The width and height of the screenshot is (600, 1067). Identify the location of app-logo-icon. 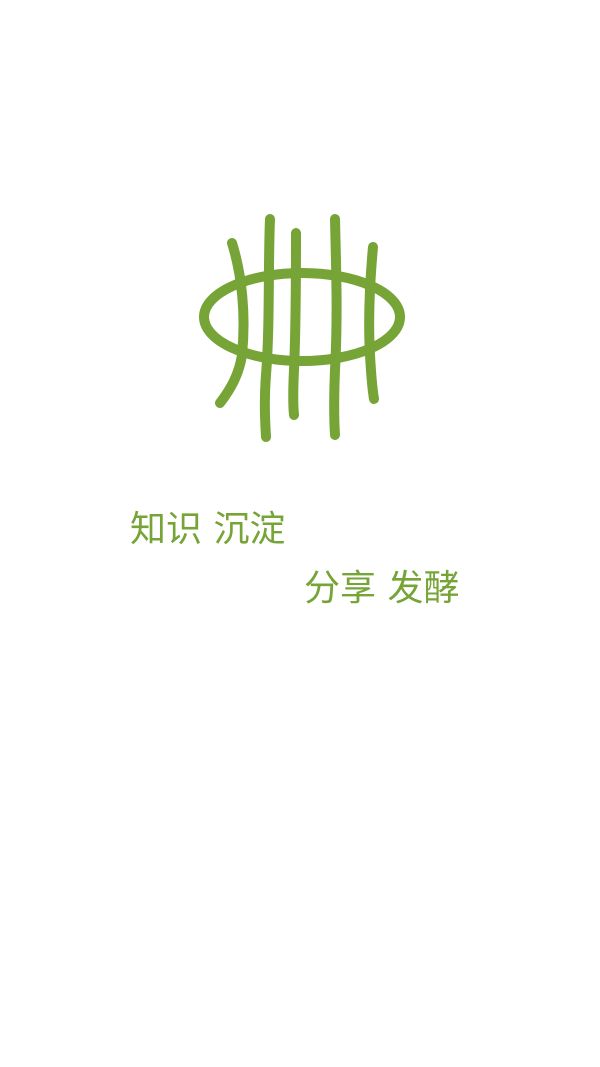
(302, 328).